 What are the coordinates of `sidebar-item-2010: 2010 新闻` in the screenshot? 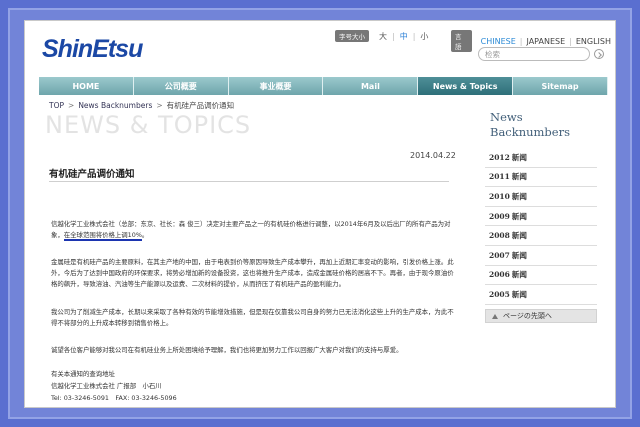 It's located at (541, 197).